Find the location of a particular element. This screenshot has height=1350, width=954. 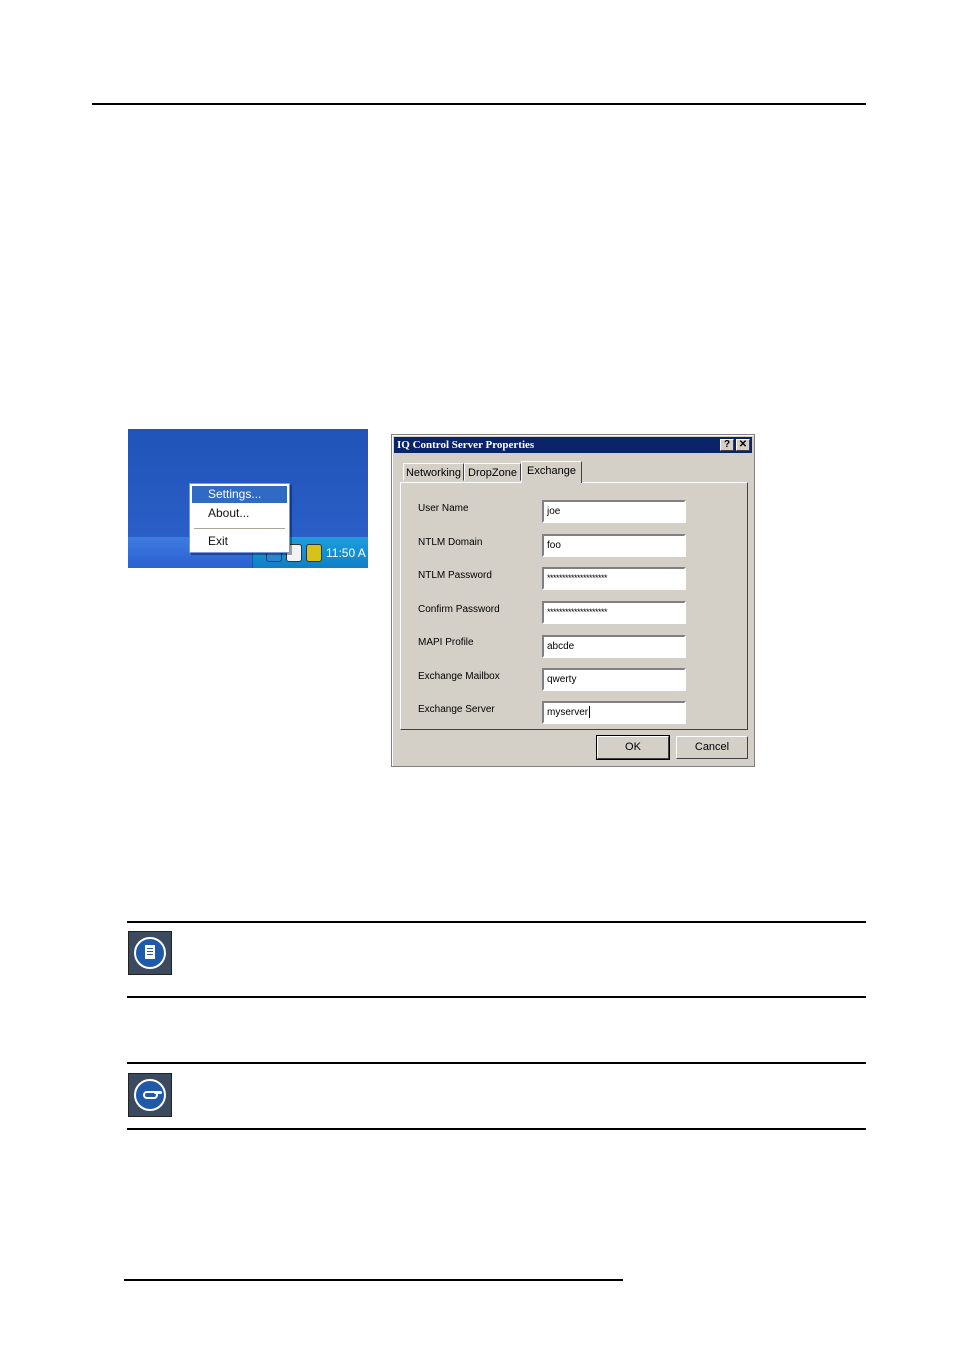

cancel-button: Cancel is located at coordinates (712, 747).